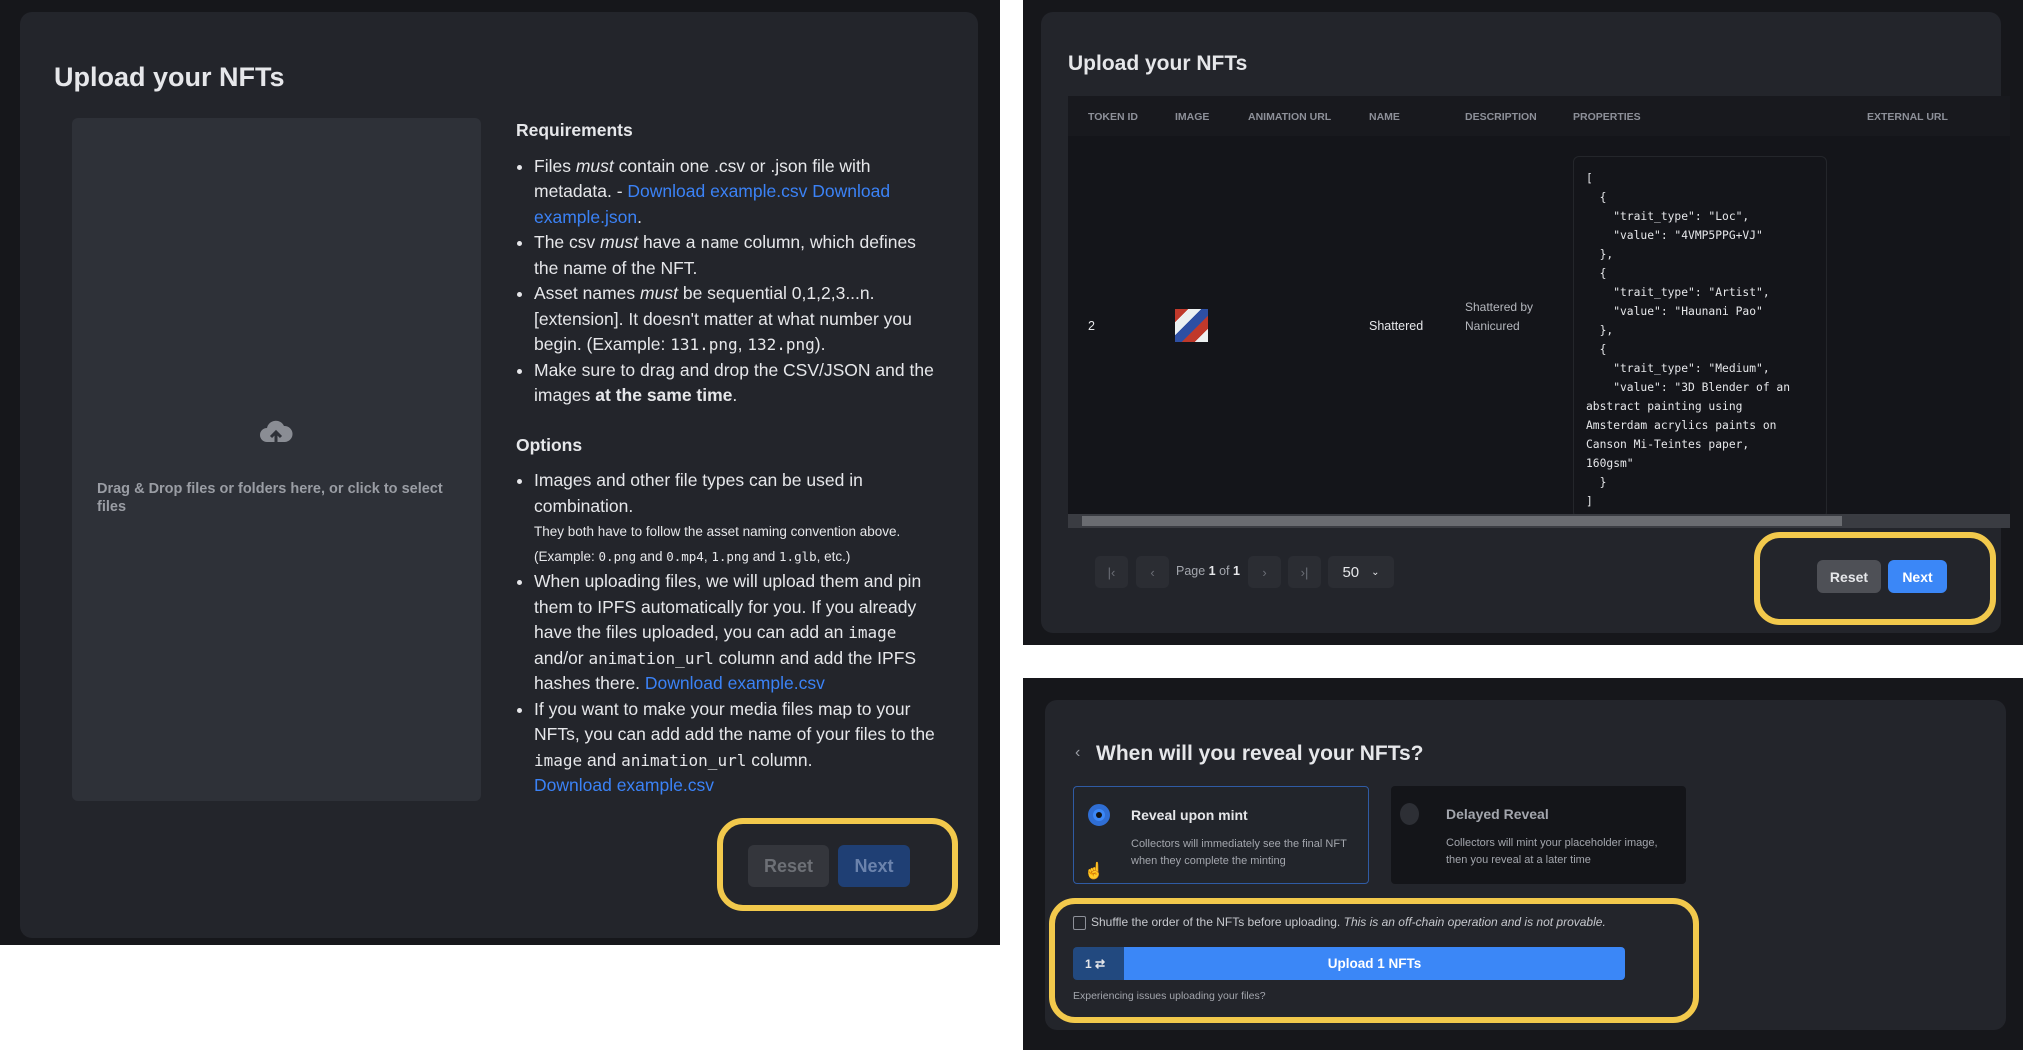 The height and width of the screenshot is (1050, 2023). What do you see at coordinates (1152, 572) in the screenshot?
I see `prev-page-button: ‹` at bounding box center [1152, 572].